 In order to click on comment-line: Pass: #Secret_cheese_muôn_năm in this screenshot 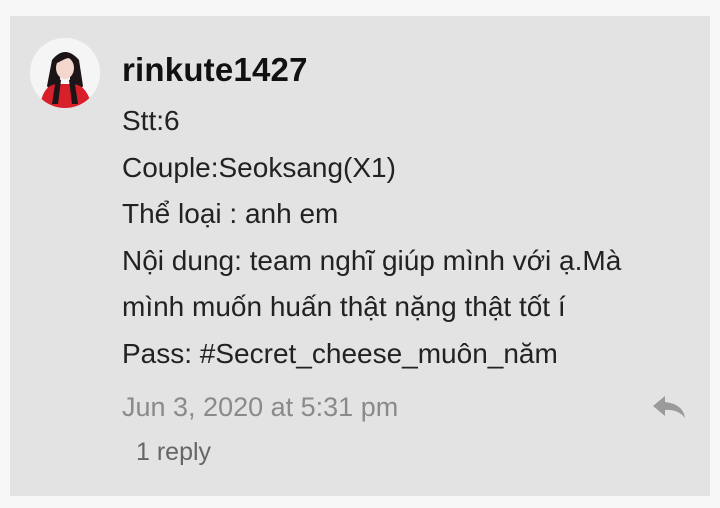, I will do `click(340, 353)`.